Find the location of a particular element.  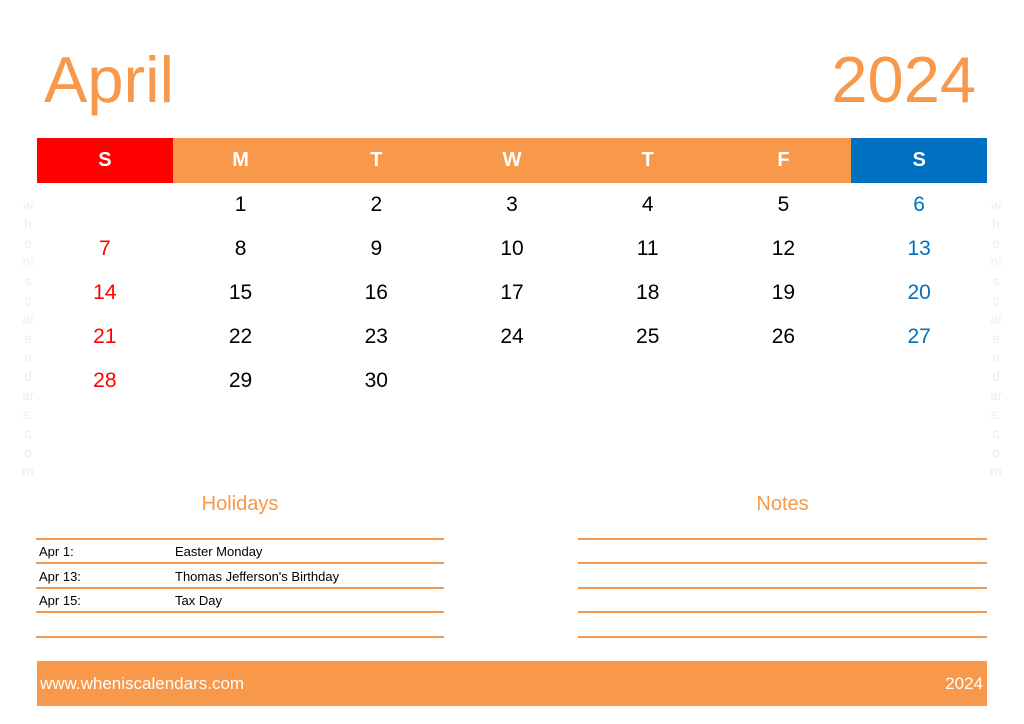

weekday-header-cell: F is located at coordinates (783, 160).